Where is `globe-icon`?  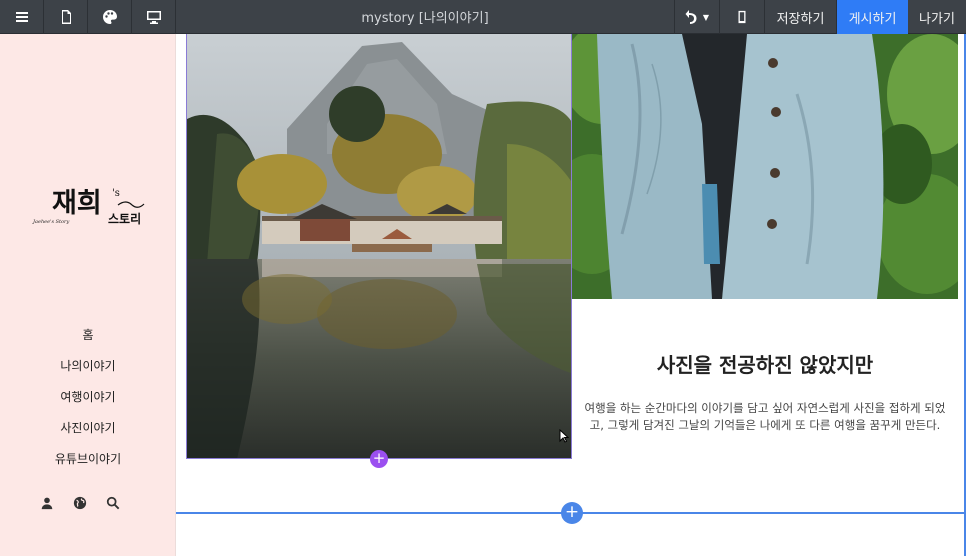 globe-icon is located at coordinates (81, 504).